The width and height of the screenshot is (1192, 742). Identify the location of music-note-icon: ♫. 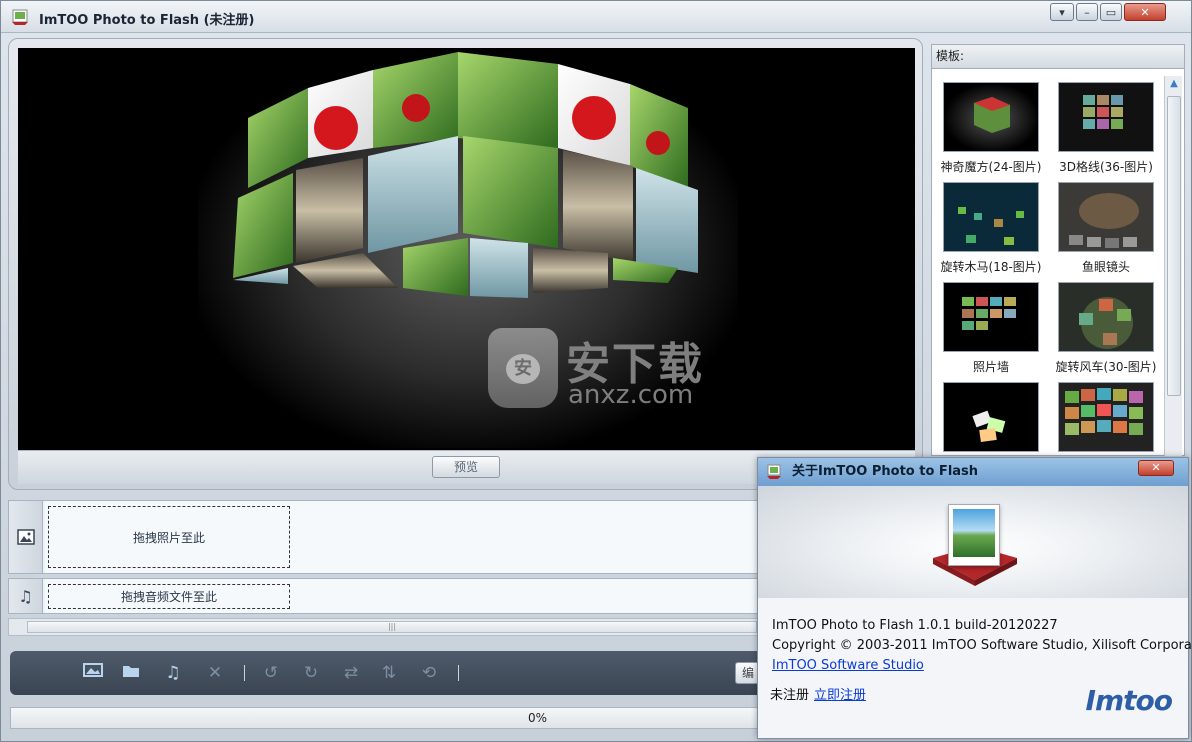
(26, 596).